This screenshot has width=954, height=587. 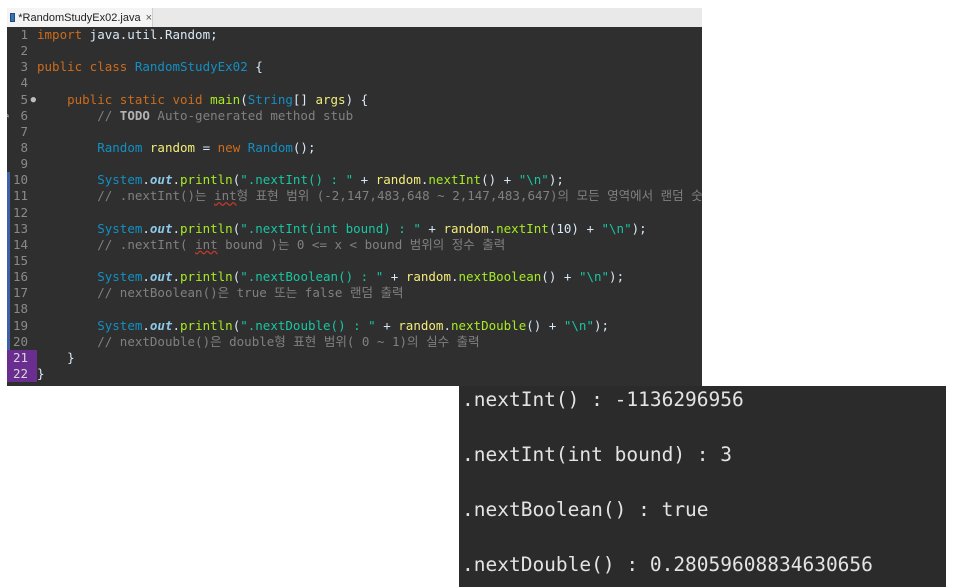 I want to click on code-text: // nextBoolean()은 true 또는 false 랜덤 출력, so click(x=220, y=293).